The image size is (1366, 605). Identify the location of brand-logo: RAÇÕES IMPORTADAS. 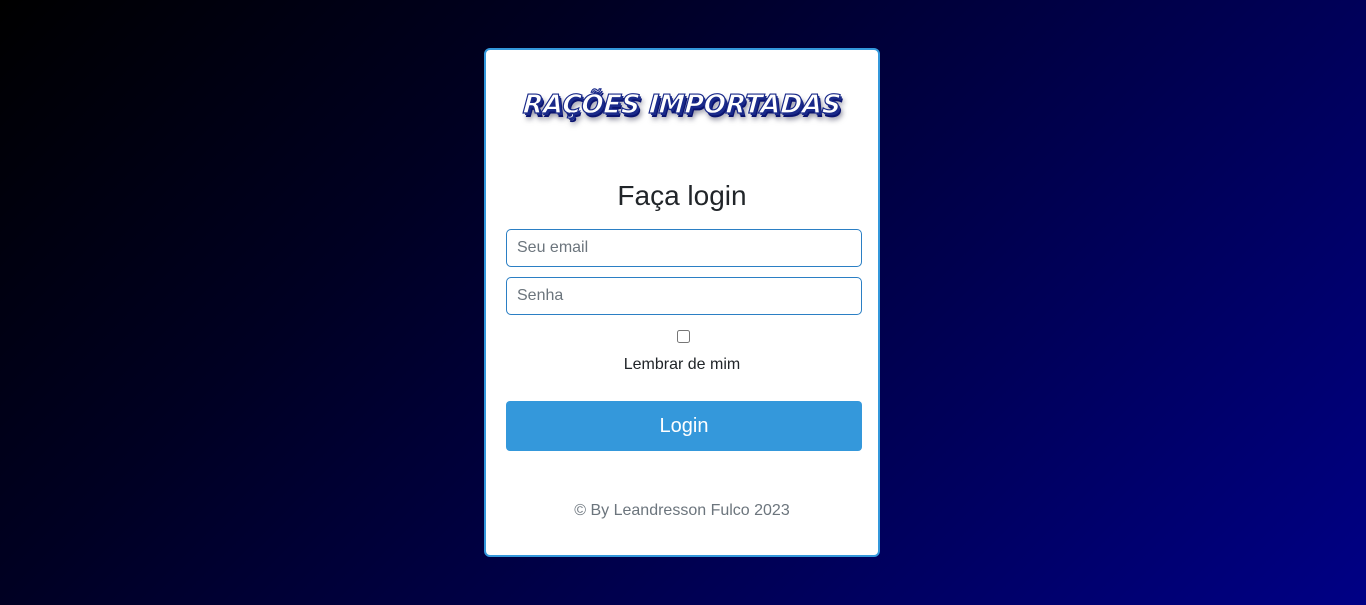
(681, 104).